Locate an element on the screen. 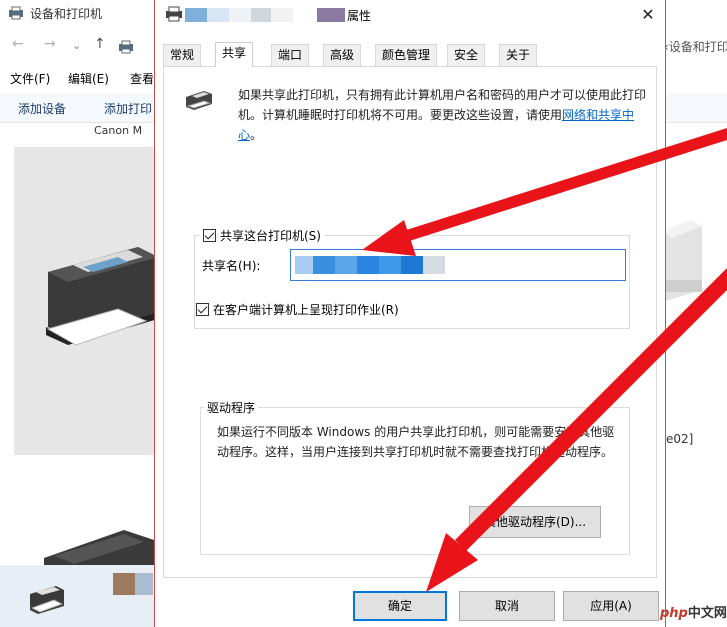 Image resolution: width=727 pixels, height=627 pixels. render-jobs-checkbox-row: 在客户端计算机上呈现打印作业(R) is located at coordinates (297, 309).